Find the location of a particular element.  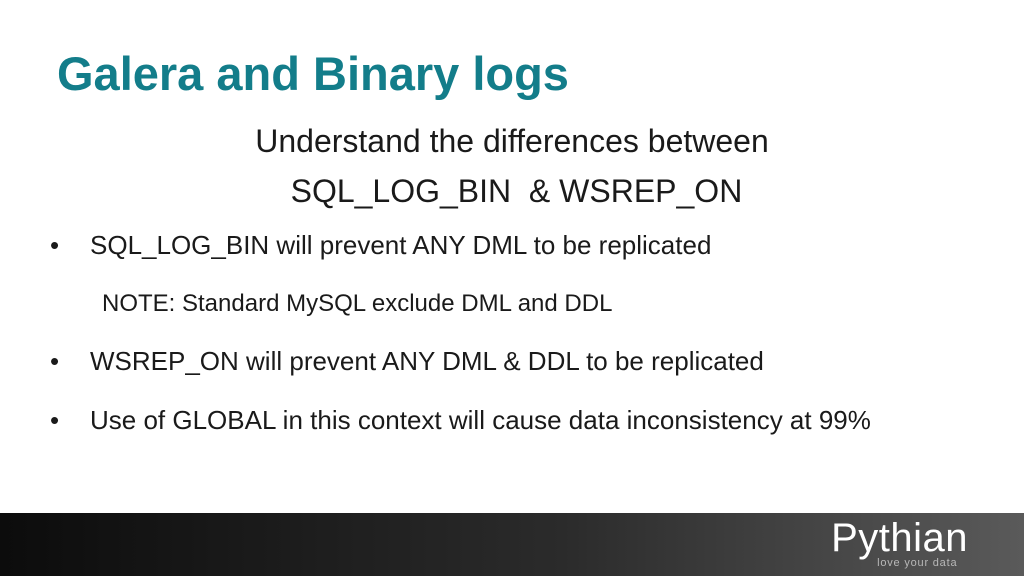

note-text: NOTE: Standard MySQL exclude DML and DDL is located at coordinates (357, 303).